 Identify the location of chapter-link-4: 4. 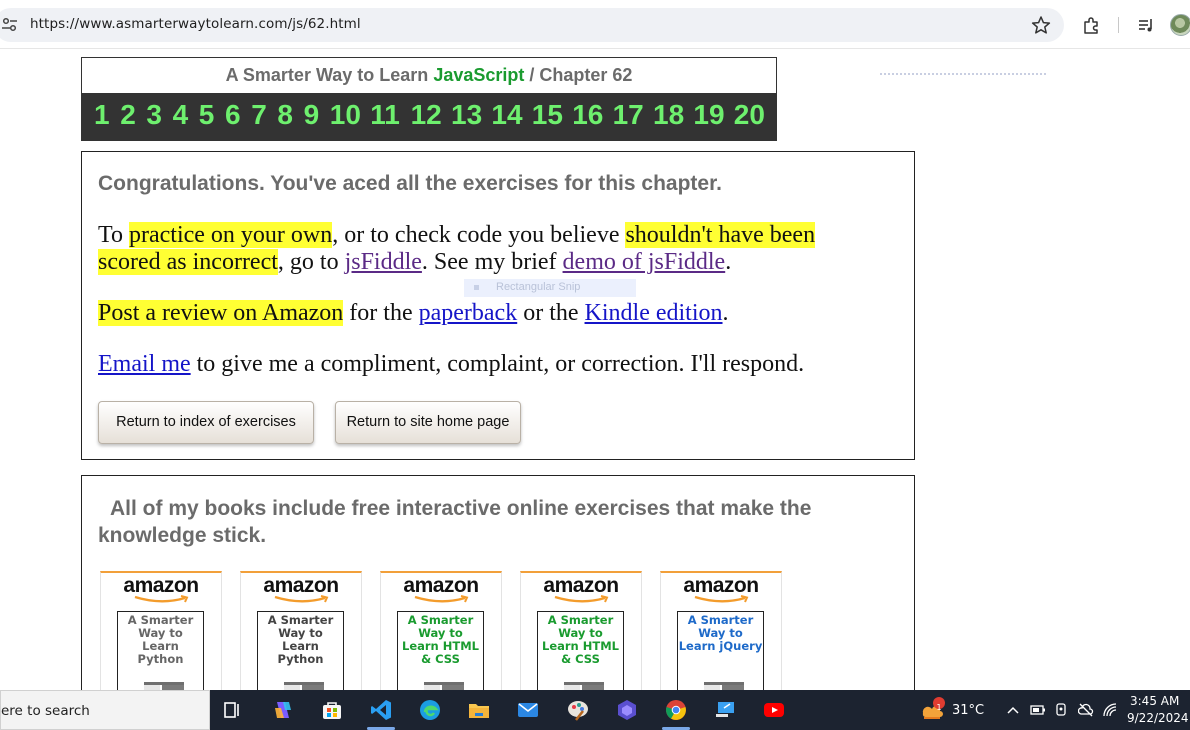
(181, 115).